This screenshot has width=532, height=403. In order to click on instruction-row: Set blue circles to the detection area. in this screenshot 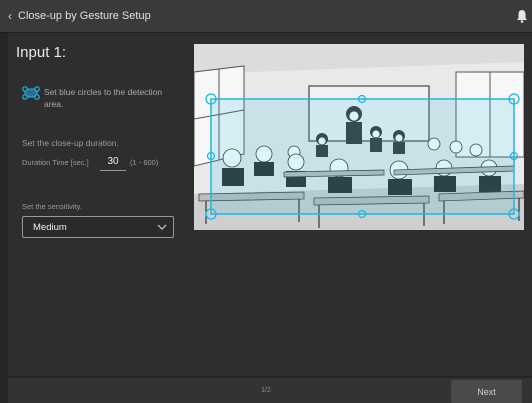, I will do `click(102, 98)`.